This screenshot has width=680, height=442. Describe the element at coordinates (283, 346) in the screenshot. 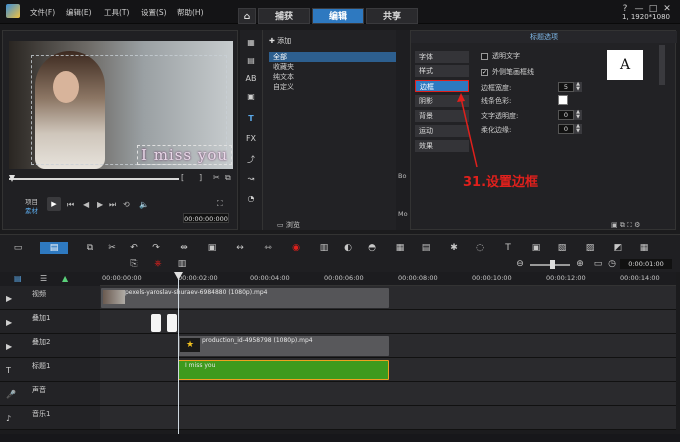

I see `overlay2-clip: ★ production_id-4958798 (1080p).mp4` at that location.